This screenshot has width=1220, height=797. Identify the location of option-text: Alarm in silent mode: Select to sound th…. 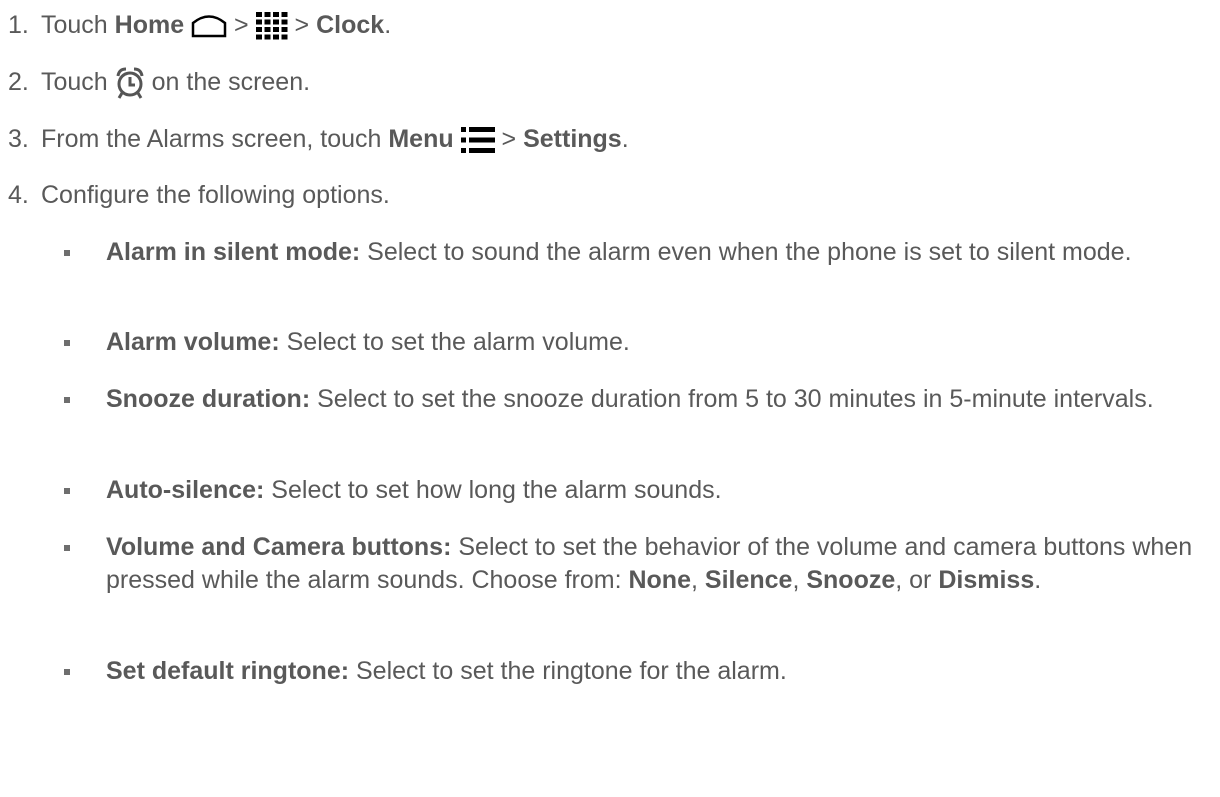
(655, 252).